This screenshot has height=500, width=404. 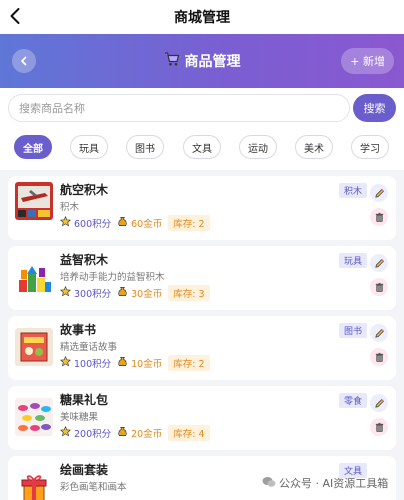 What do you see at coordinates (93, 434) in the screenshot?
I see `product-points: 200积分` at bounding box center [93, 434].